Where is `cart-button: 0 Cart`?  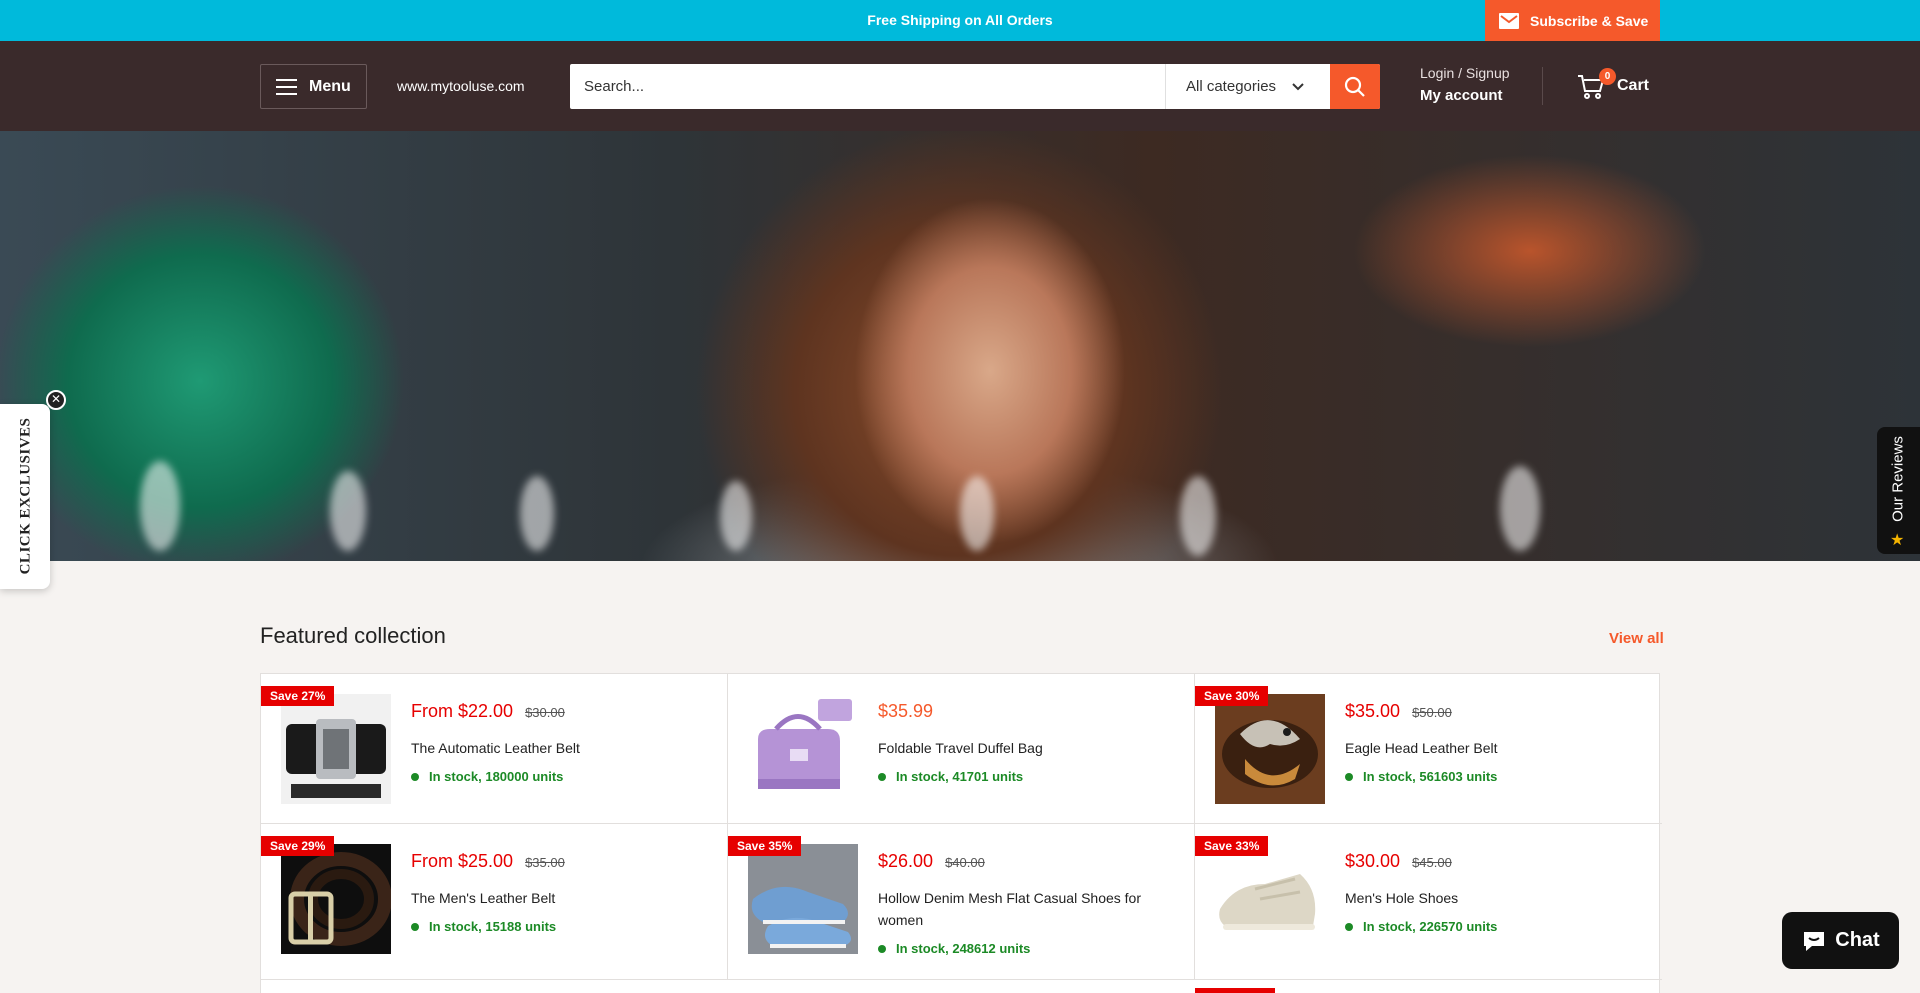 cart-button: 0 Cart is located at coordinates (1613, 86).